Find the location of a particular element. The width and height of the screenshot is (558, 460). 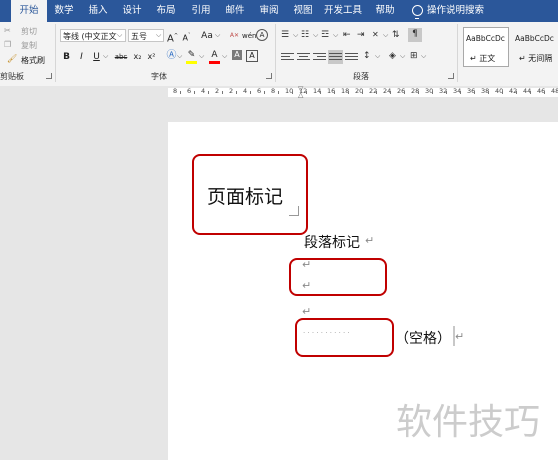

tell-me-search: 操作说明搜索 is located at coordinates (460, 11).